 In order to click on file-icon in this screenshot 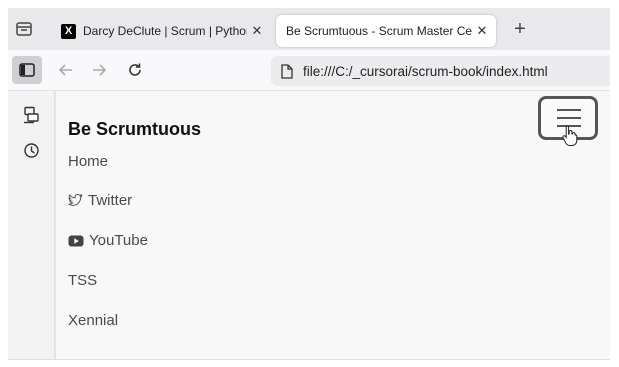, I will do `click(287, 71)`.